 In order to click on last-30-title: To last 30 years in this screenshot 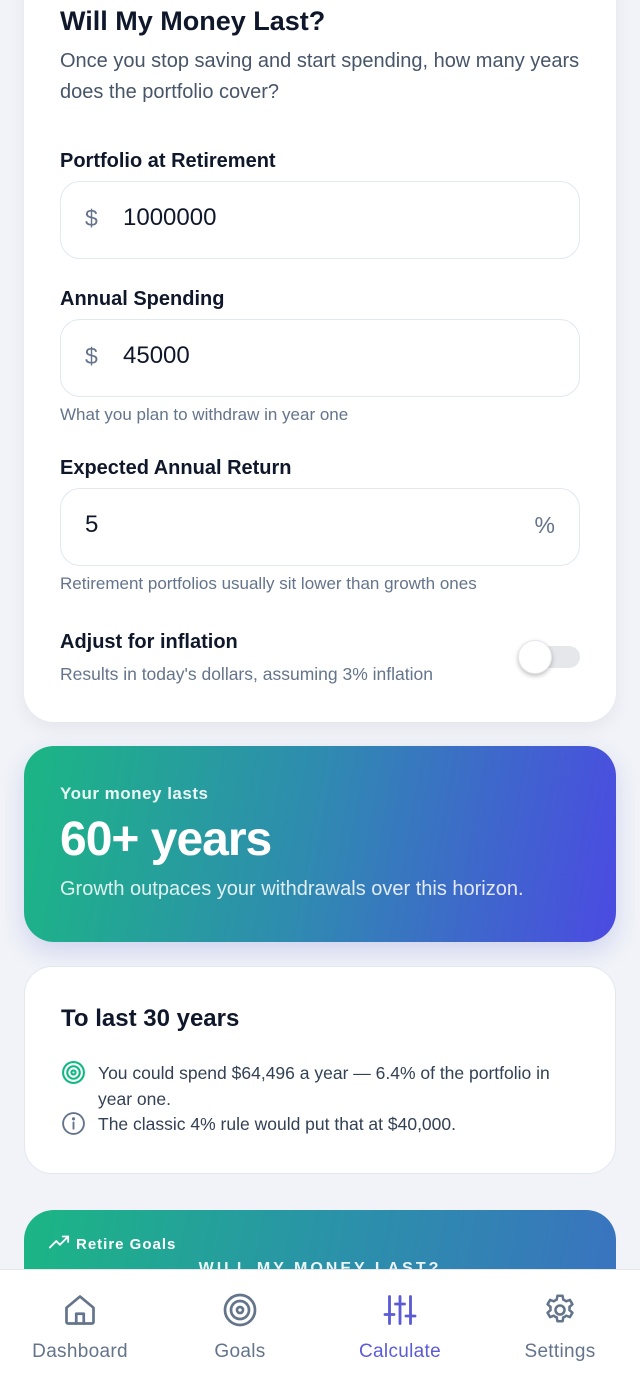, I will do `click(150, 1018)`.